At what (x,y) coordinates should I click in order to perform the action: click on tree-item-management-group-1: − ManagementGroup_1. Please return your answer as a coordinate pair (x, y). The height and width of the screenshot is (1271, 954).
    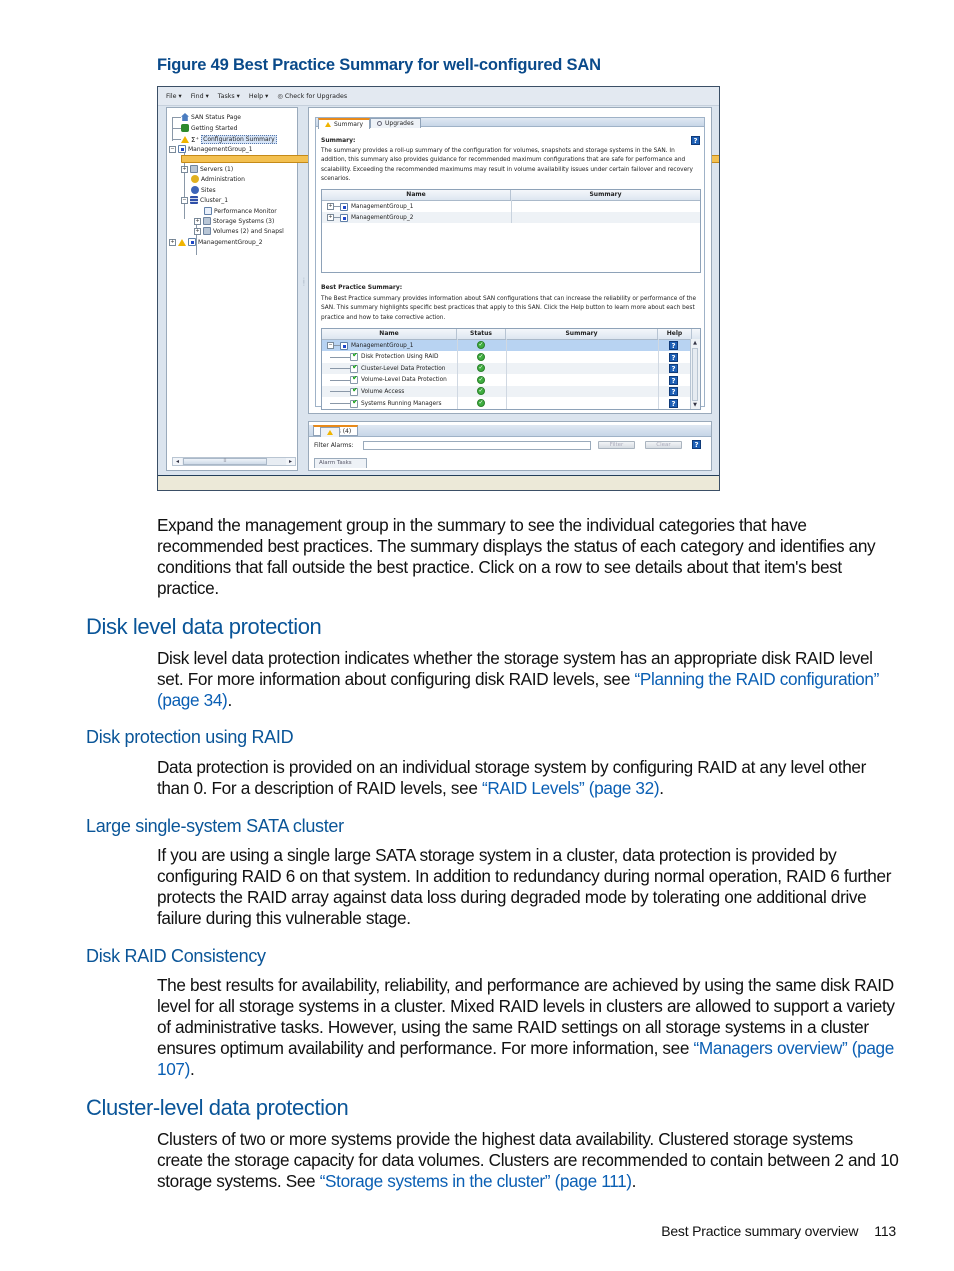
    Looking at the image, I should click on (211, 149).